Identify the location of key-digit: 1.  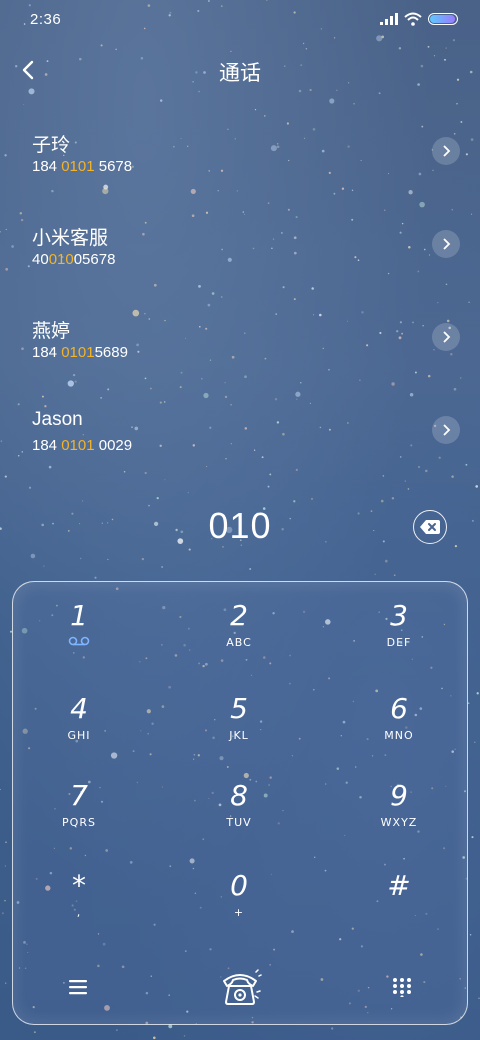
(79, 615).